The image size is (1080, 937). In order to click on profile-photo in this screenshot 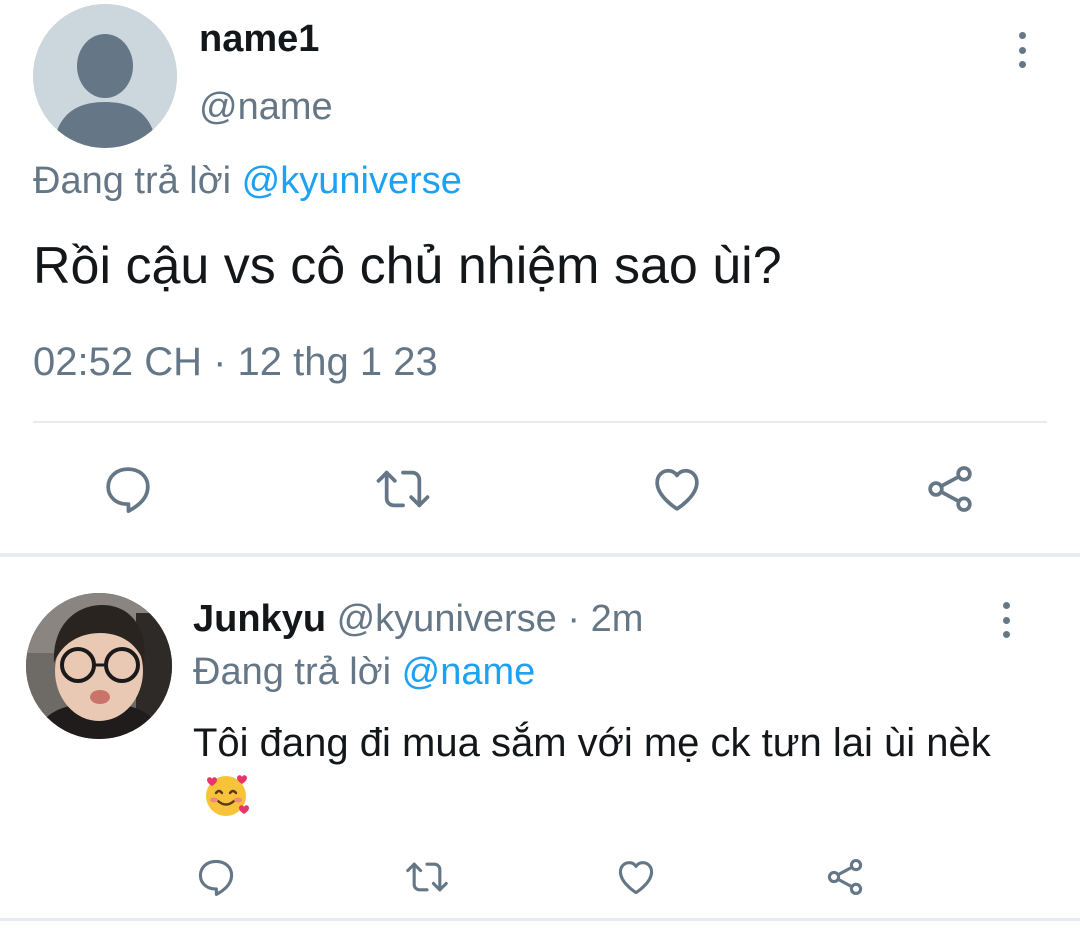, I will do `click(99, 666)`.